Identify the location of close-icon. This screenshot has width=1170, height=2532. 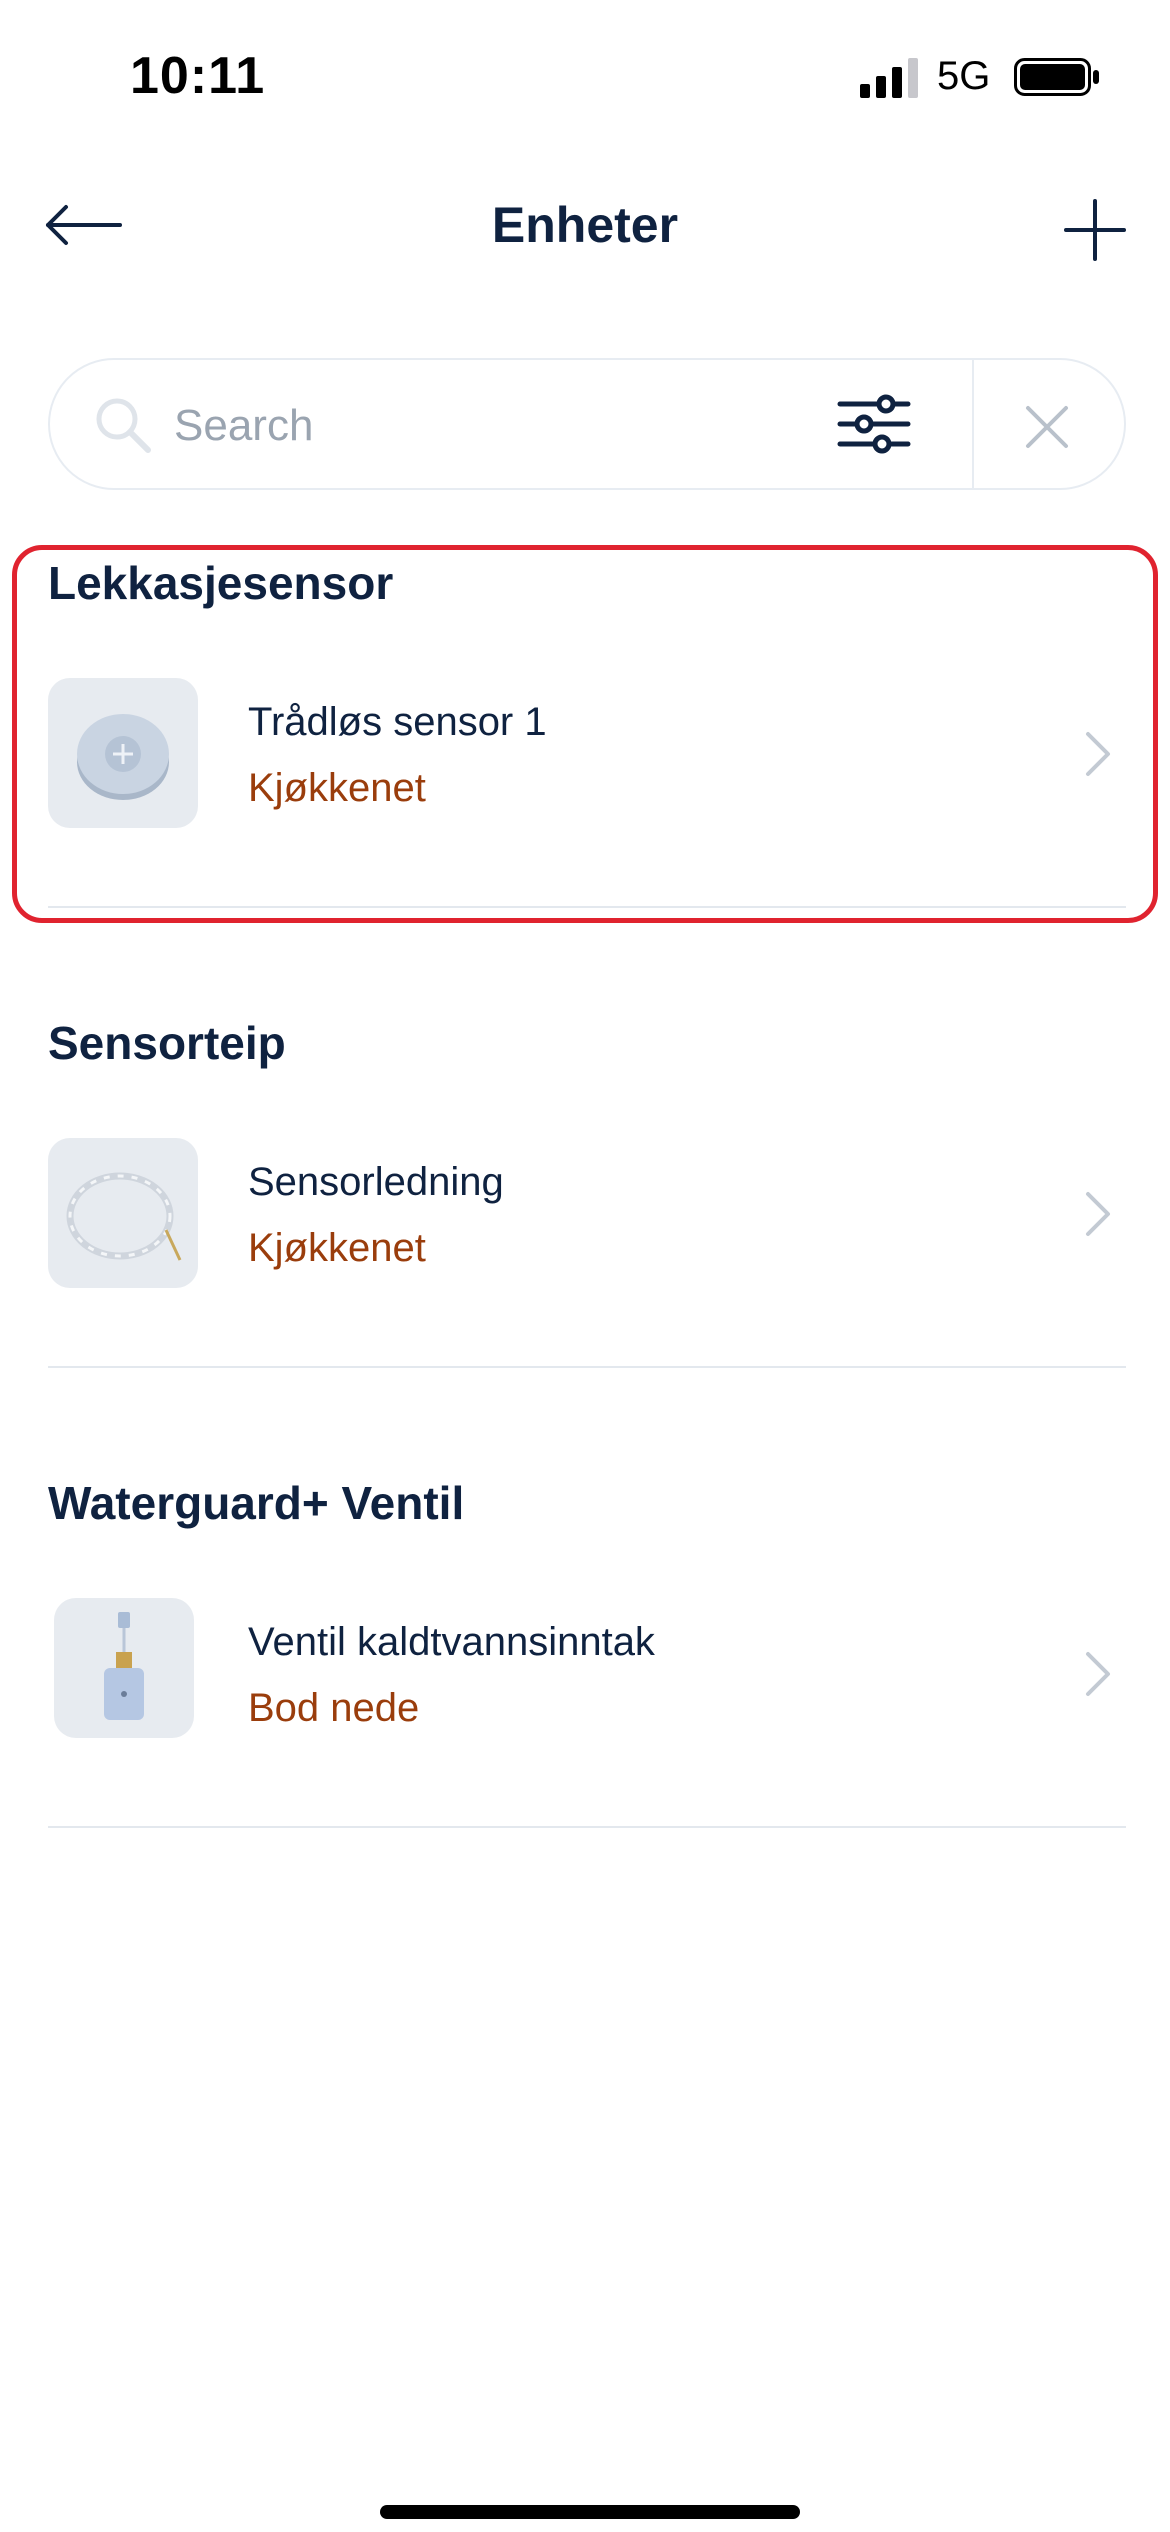
(1047, 427).